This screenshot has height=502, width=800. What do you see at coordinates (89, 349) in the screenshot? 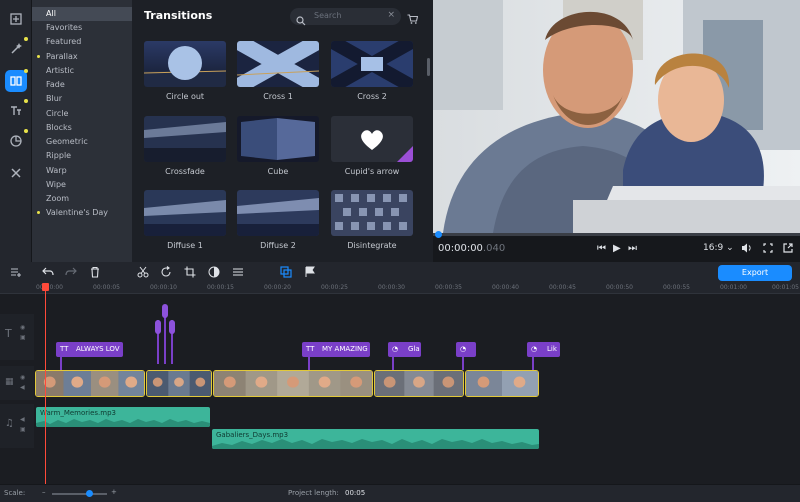
I see `title-clip: TT ALWAYS LOV` at bounding box center [89, 349].